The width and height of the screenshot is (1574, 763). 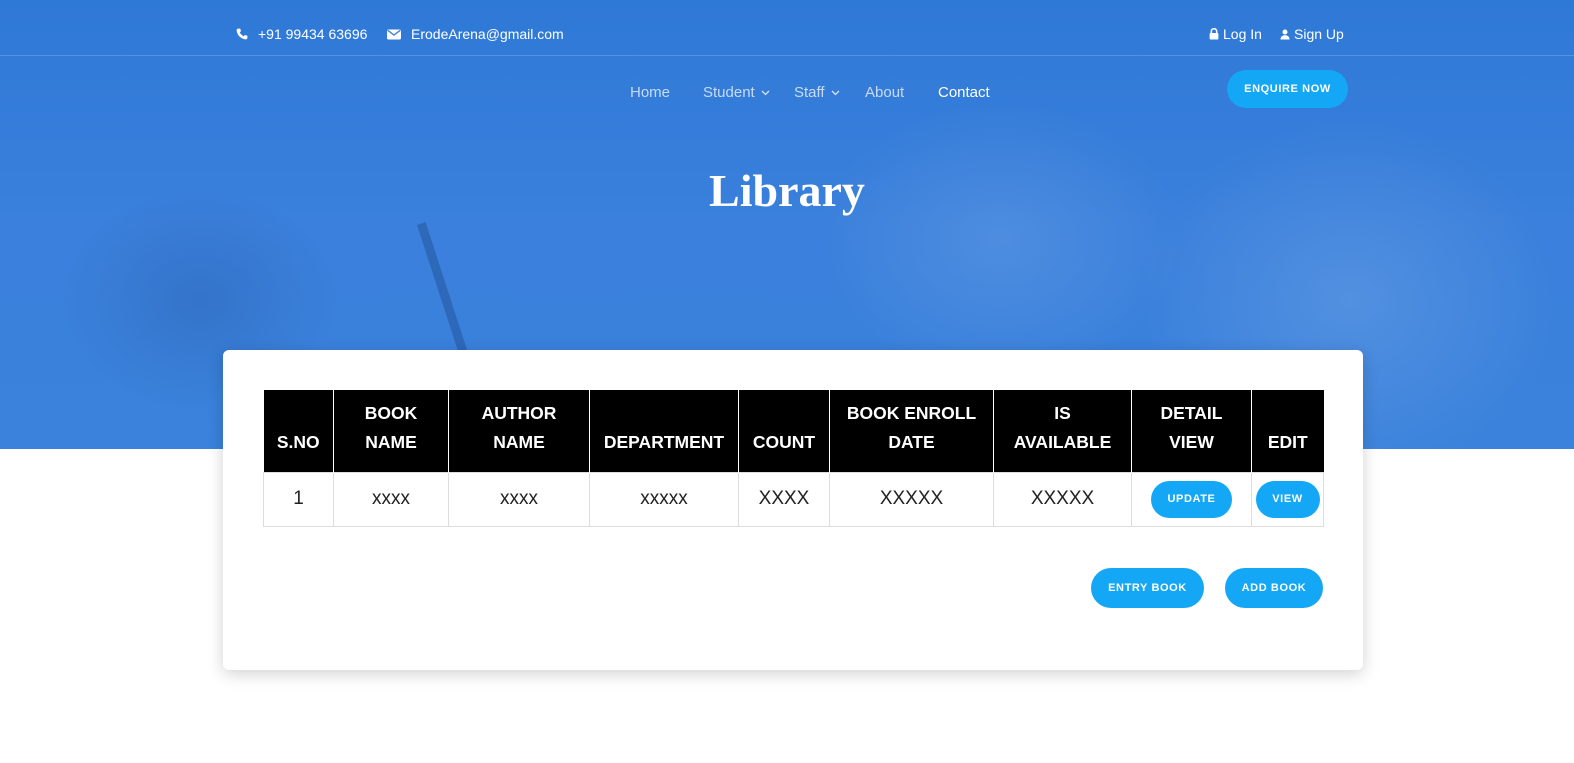 I want to click on nav-contact-label: Contact, so click(x=964, y=92).